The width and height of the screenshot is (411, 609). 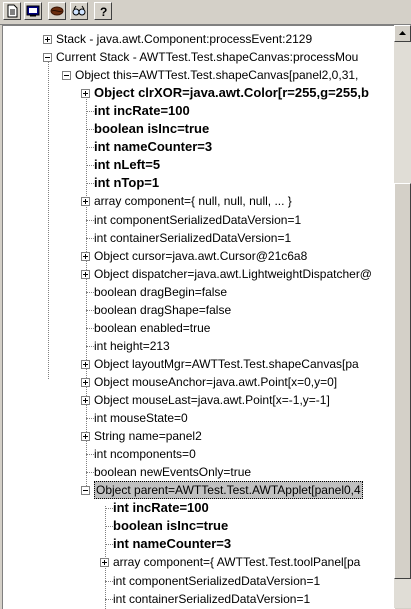 I want to click on tree-row: boolean enabled=true, so click(x=199, y=328).